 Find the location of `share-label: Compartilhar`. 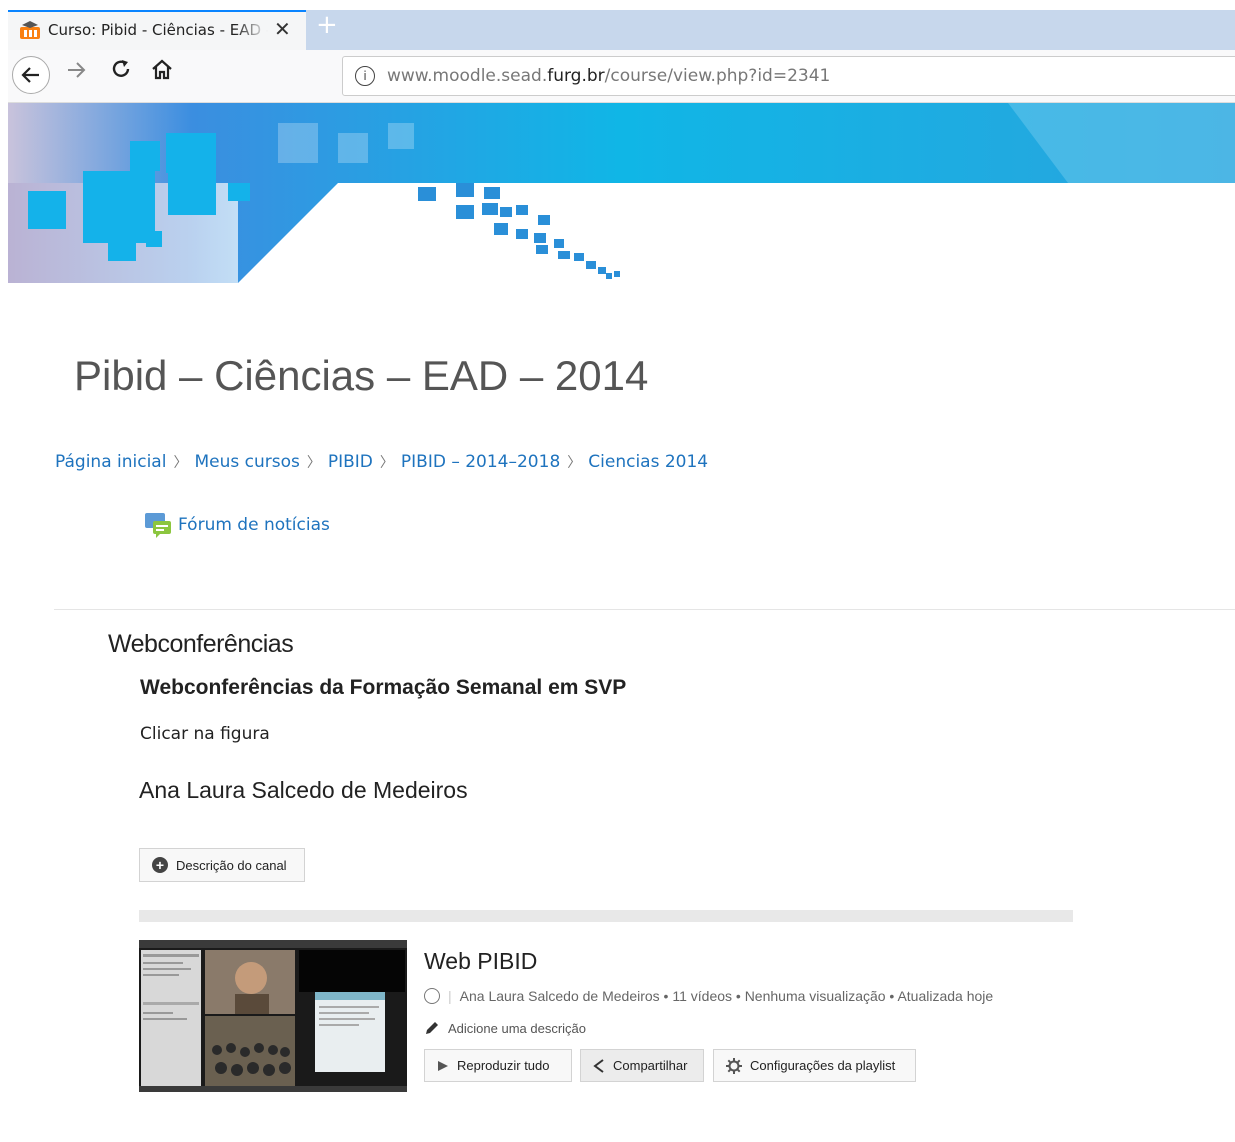

share-label: Compartilhar is located at coordinates (650, 1065).